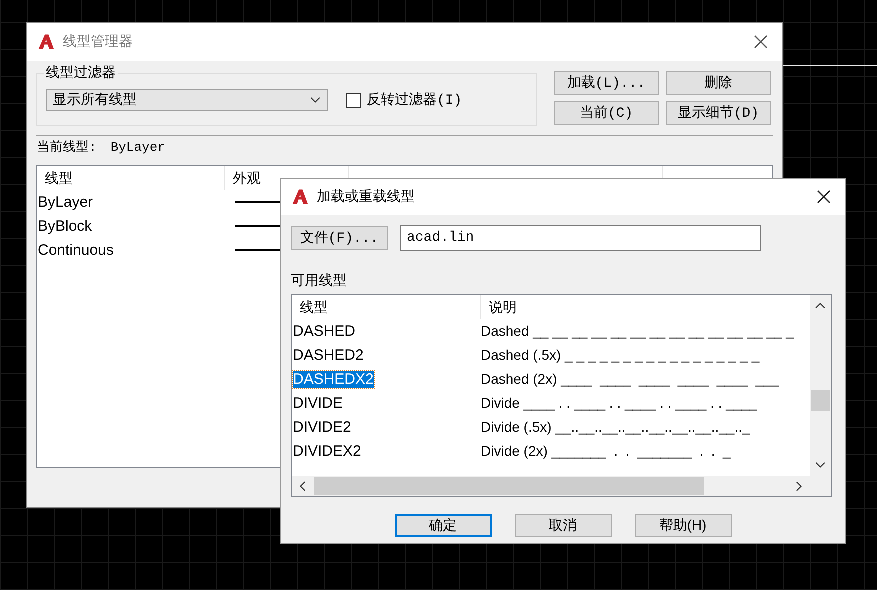 The height and width of the screenshot is (590, 877). Describe the element at coordinates (606, 451) in the screenshot. I see `linetype-description: Divide (2x) _______ . . _______ . . _` at that location.